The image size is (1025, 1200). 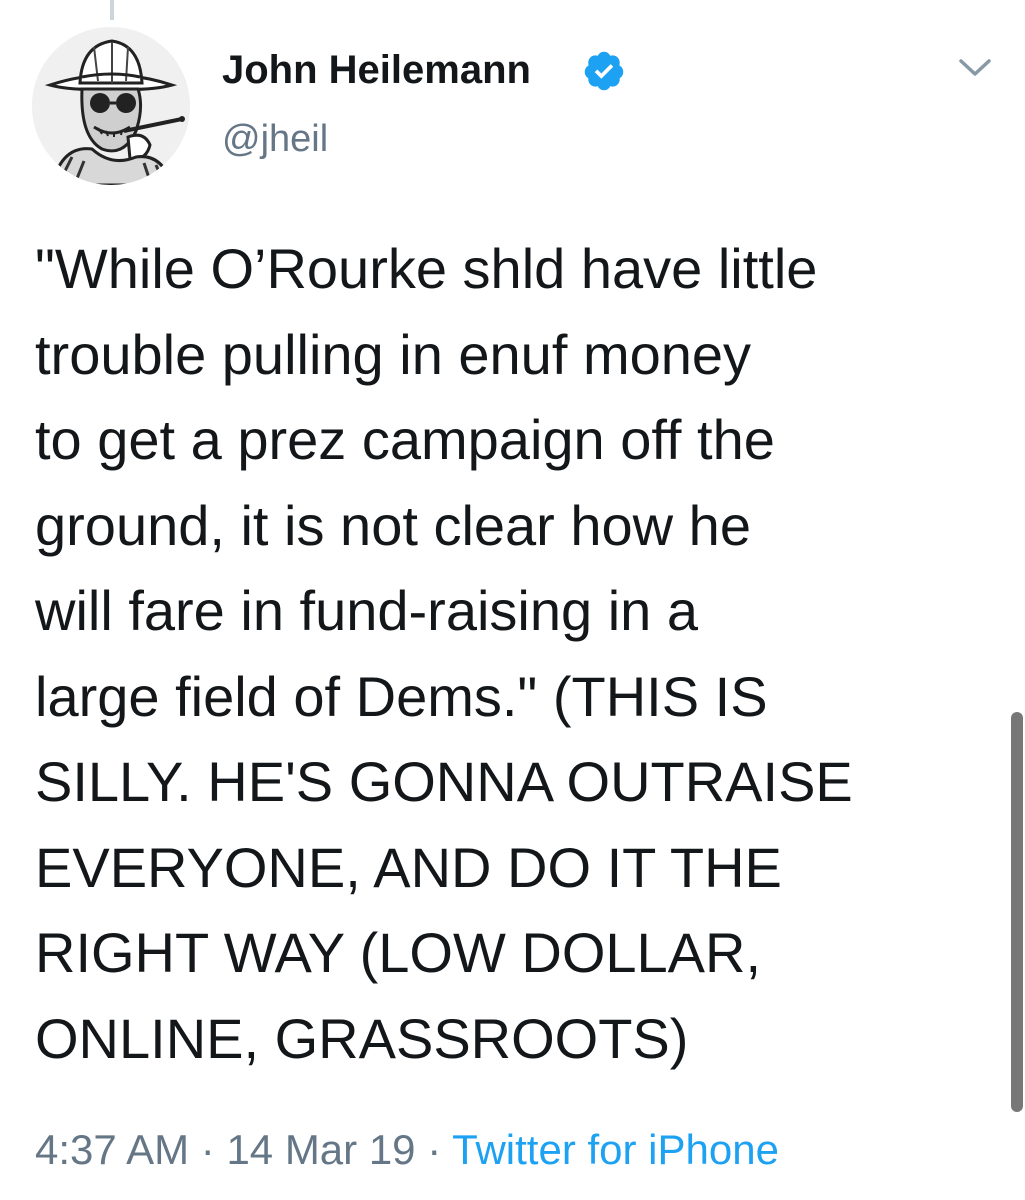 I want to click on tweet-date: 14 Mar 19, so click(x=320, y=1149).